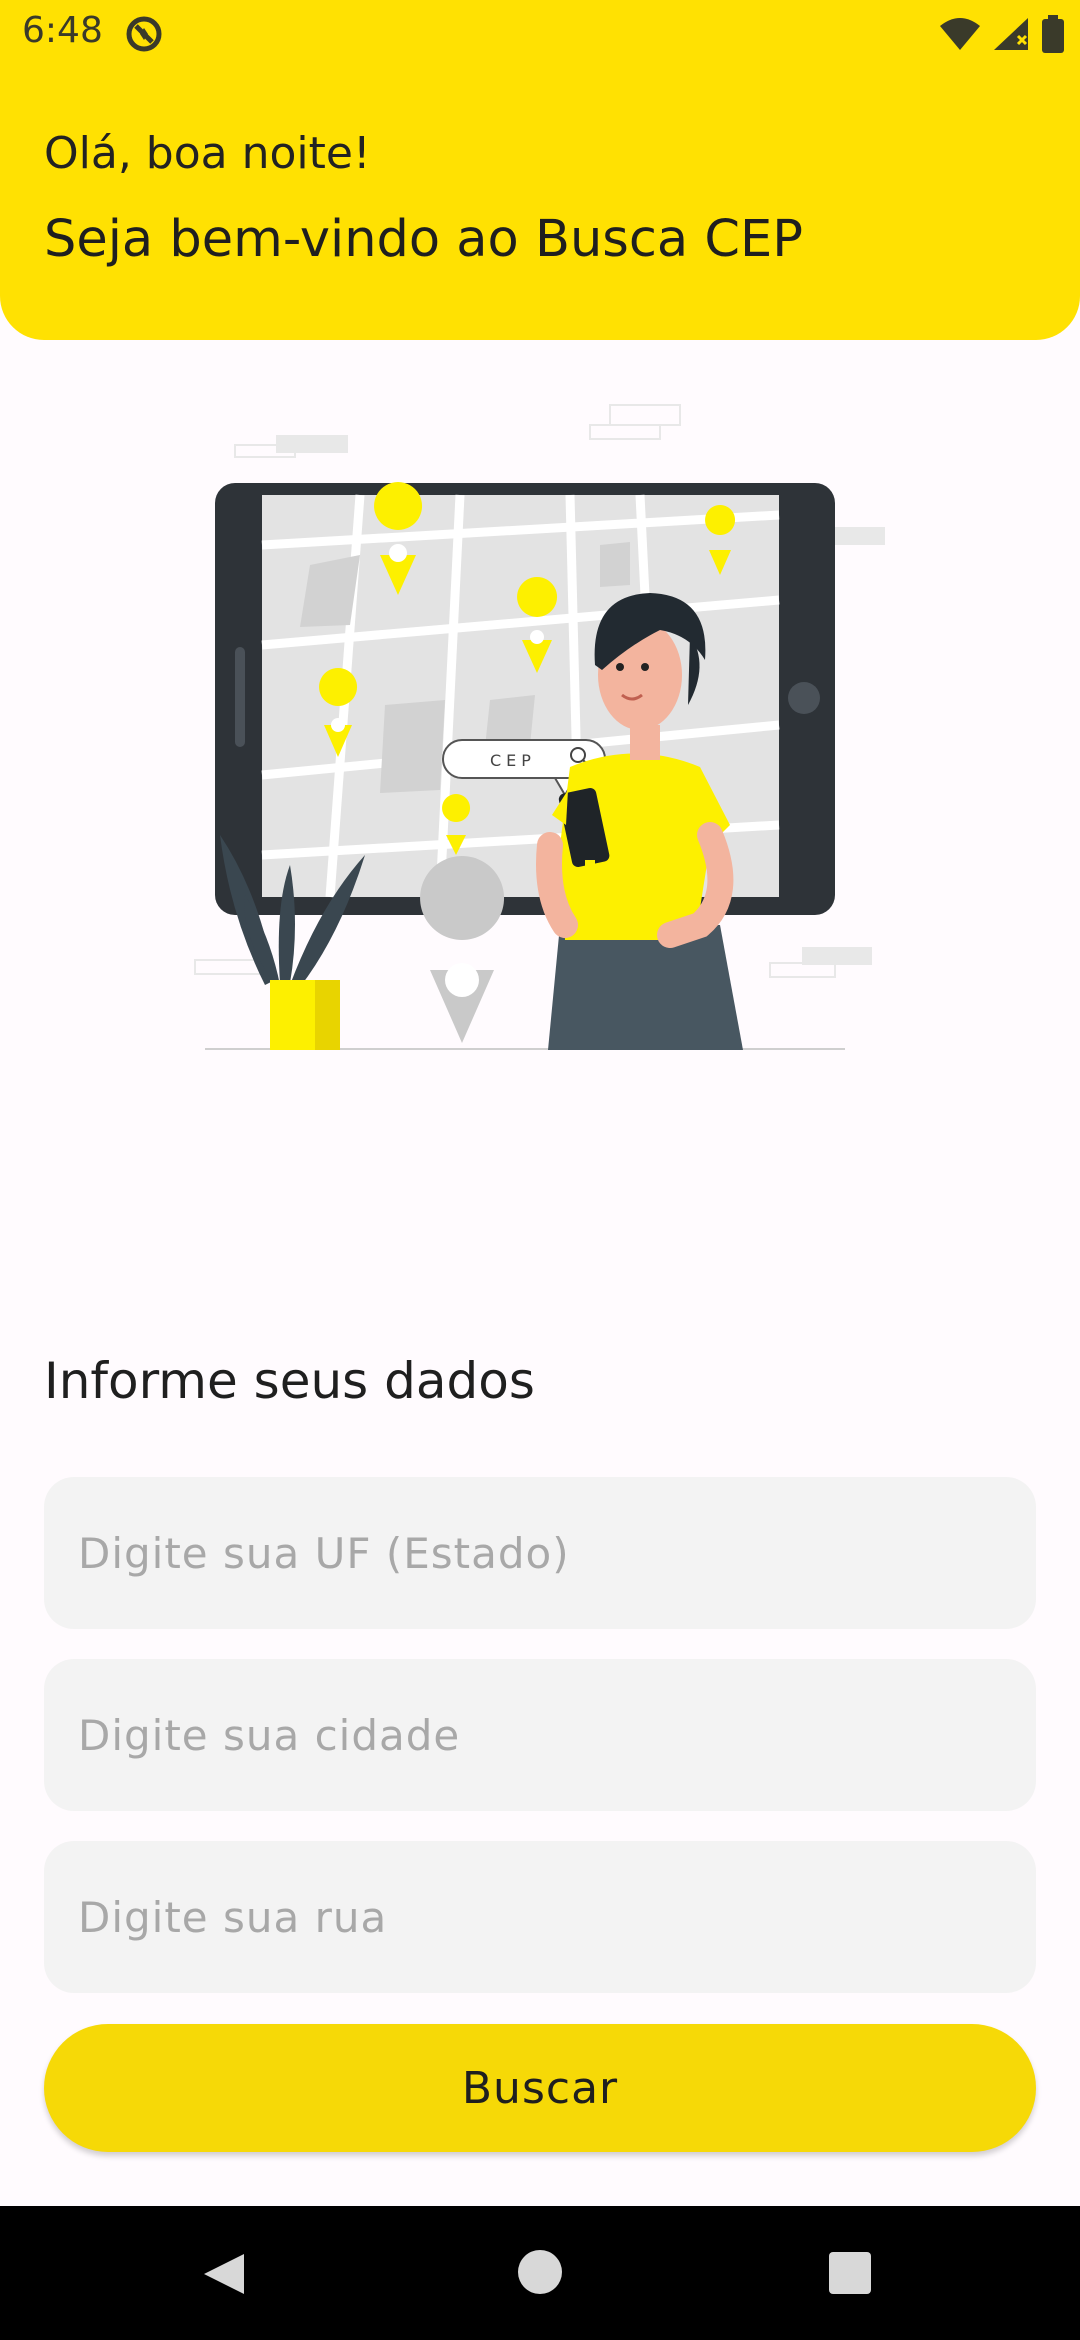 The height and width of the screenshot is (2340, 1080). What do you see at coordinates (540, 33) in the screenshot?
I see `status-bar: 6:48` at bounding box center [540, 33].